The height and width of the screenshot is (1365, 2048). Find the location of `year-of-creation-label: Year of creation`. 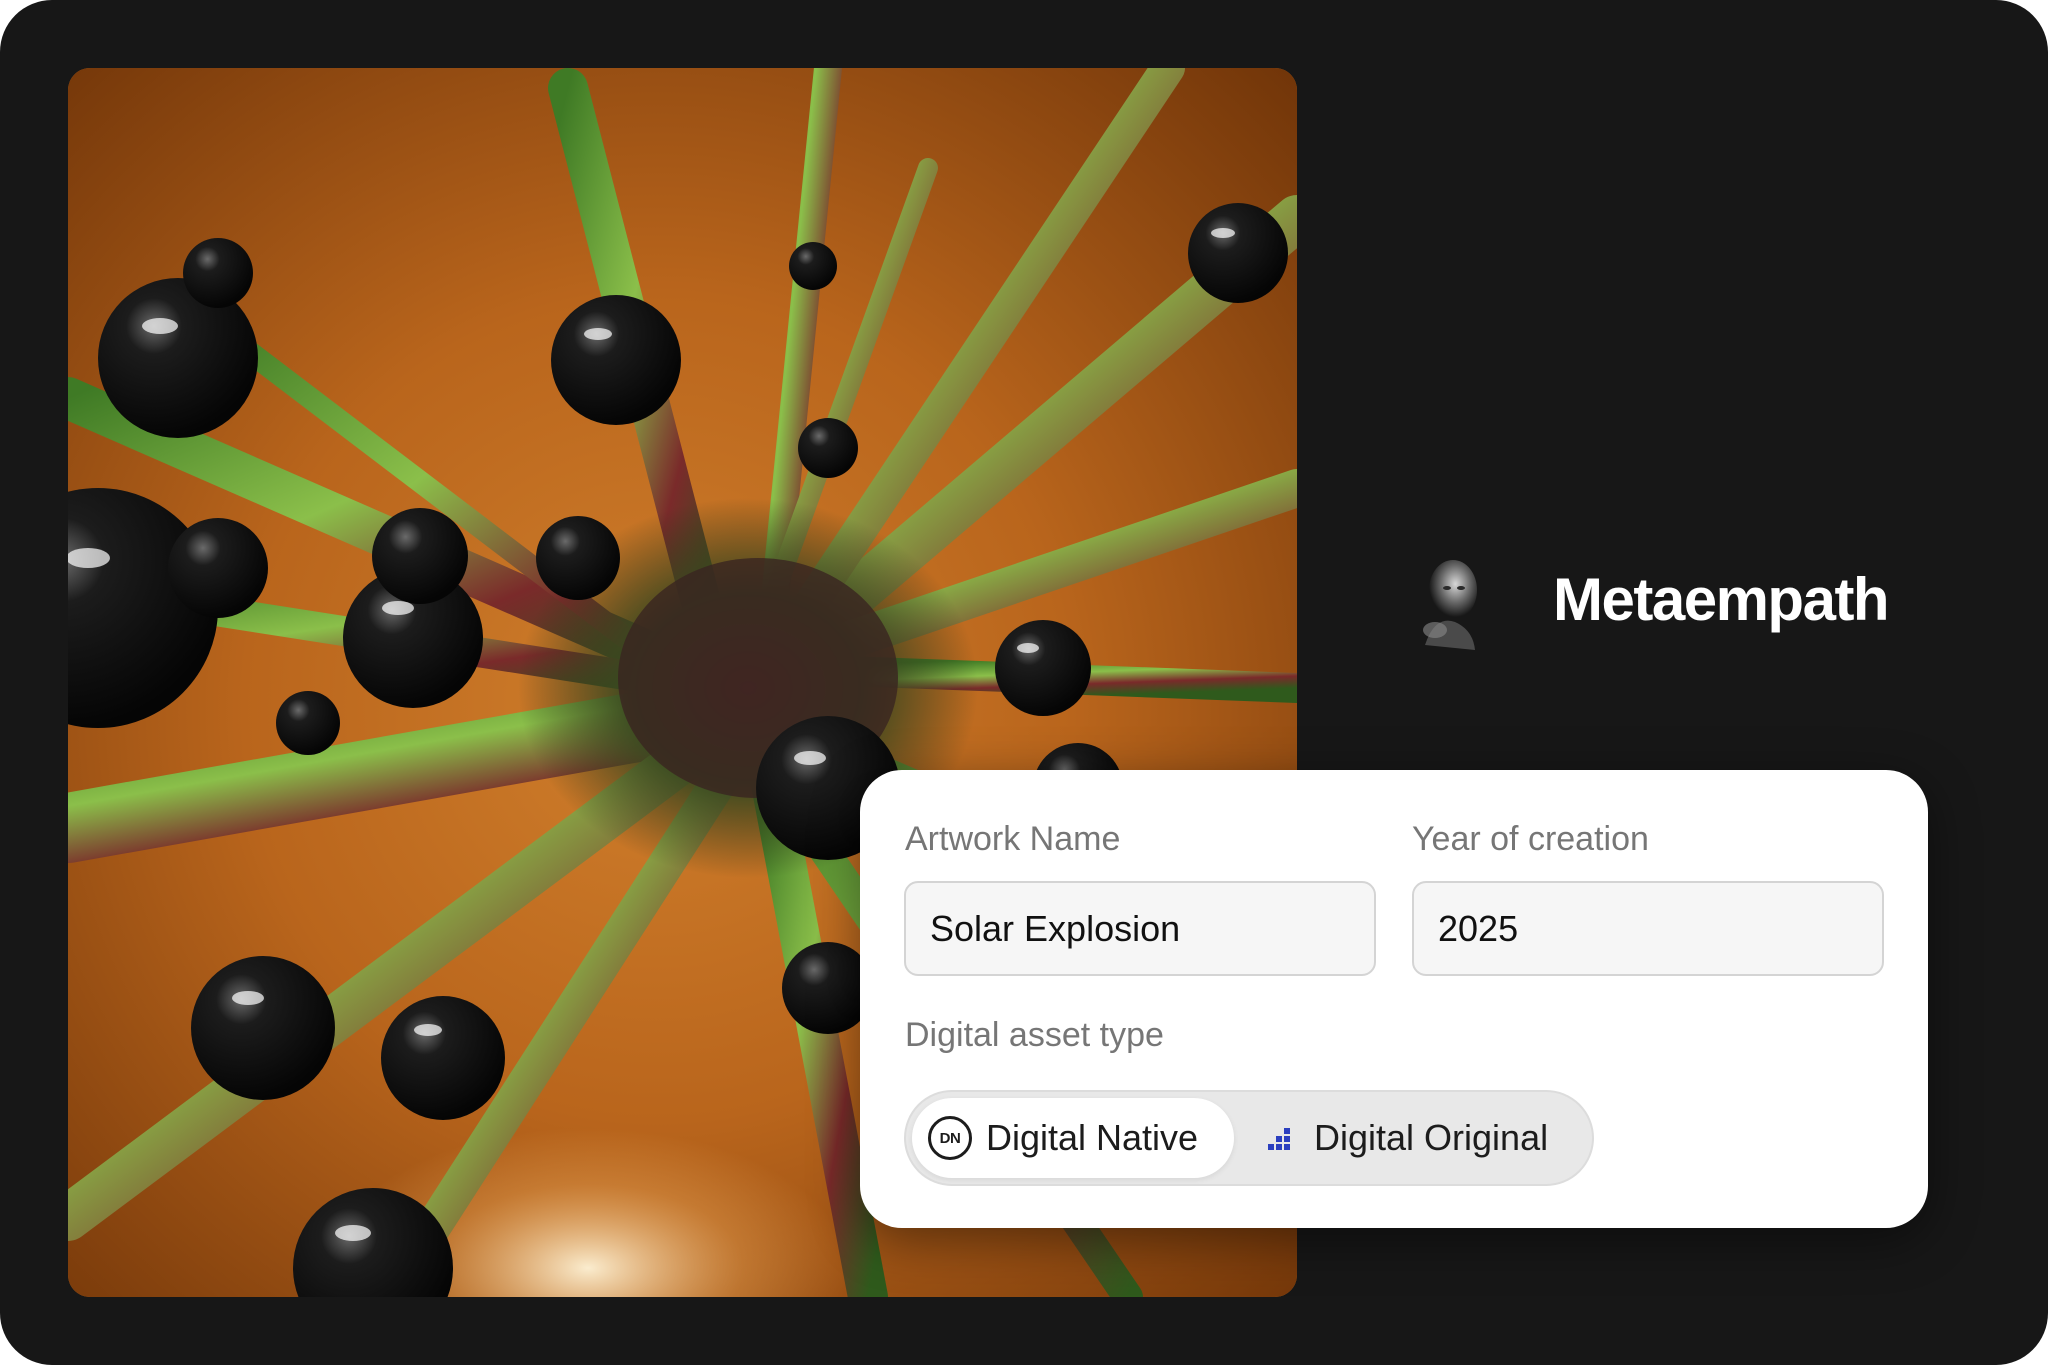

year-of-creation-label: Year of creation is located at coordinates (1530, 839).